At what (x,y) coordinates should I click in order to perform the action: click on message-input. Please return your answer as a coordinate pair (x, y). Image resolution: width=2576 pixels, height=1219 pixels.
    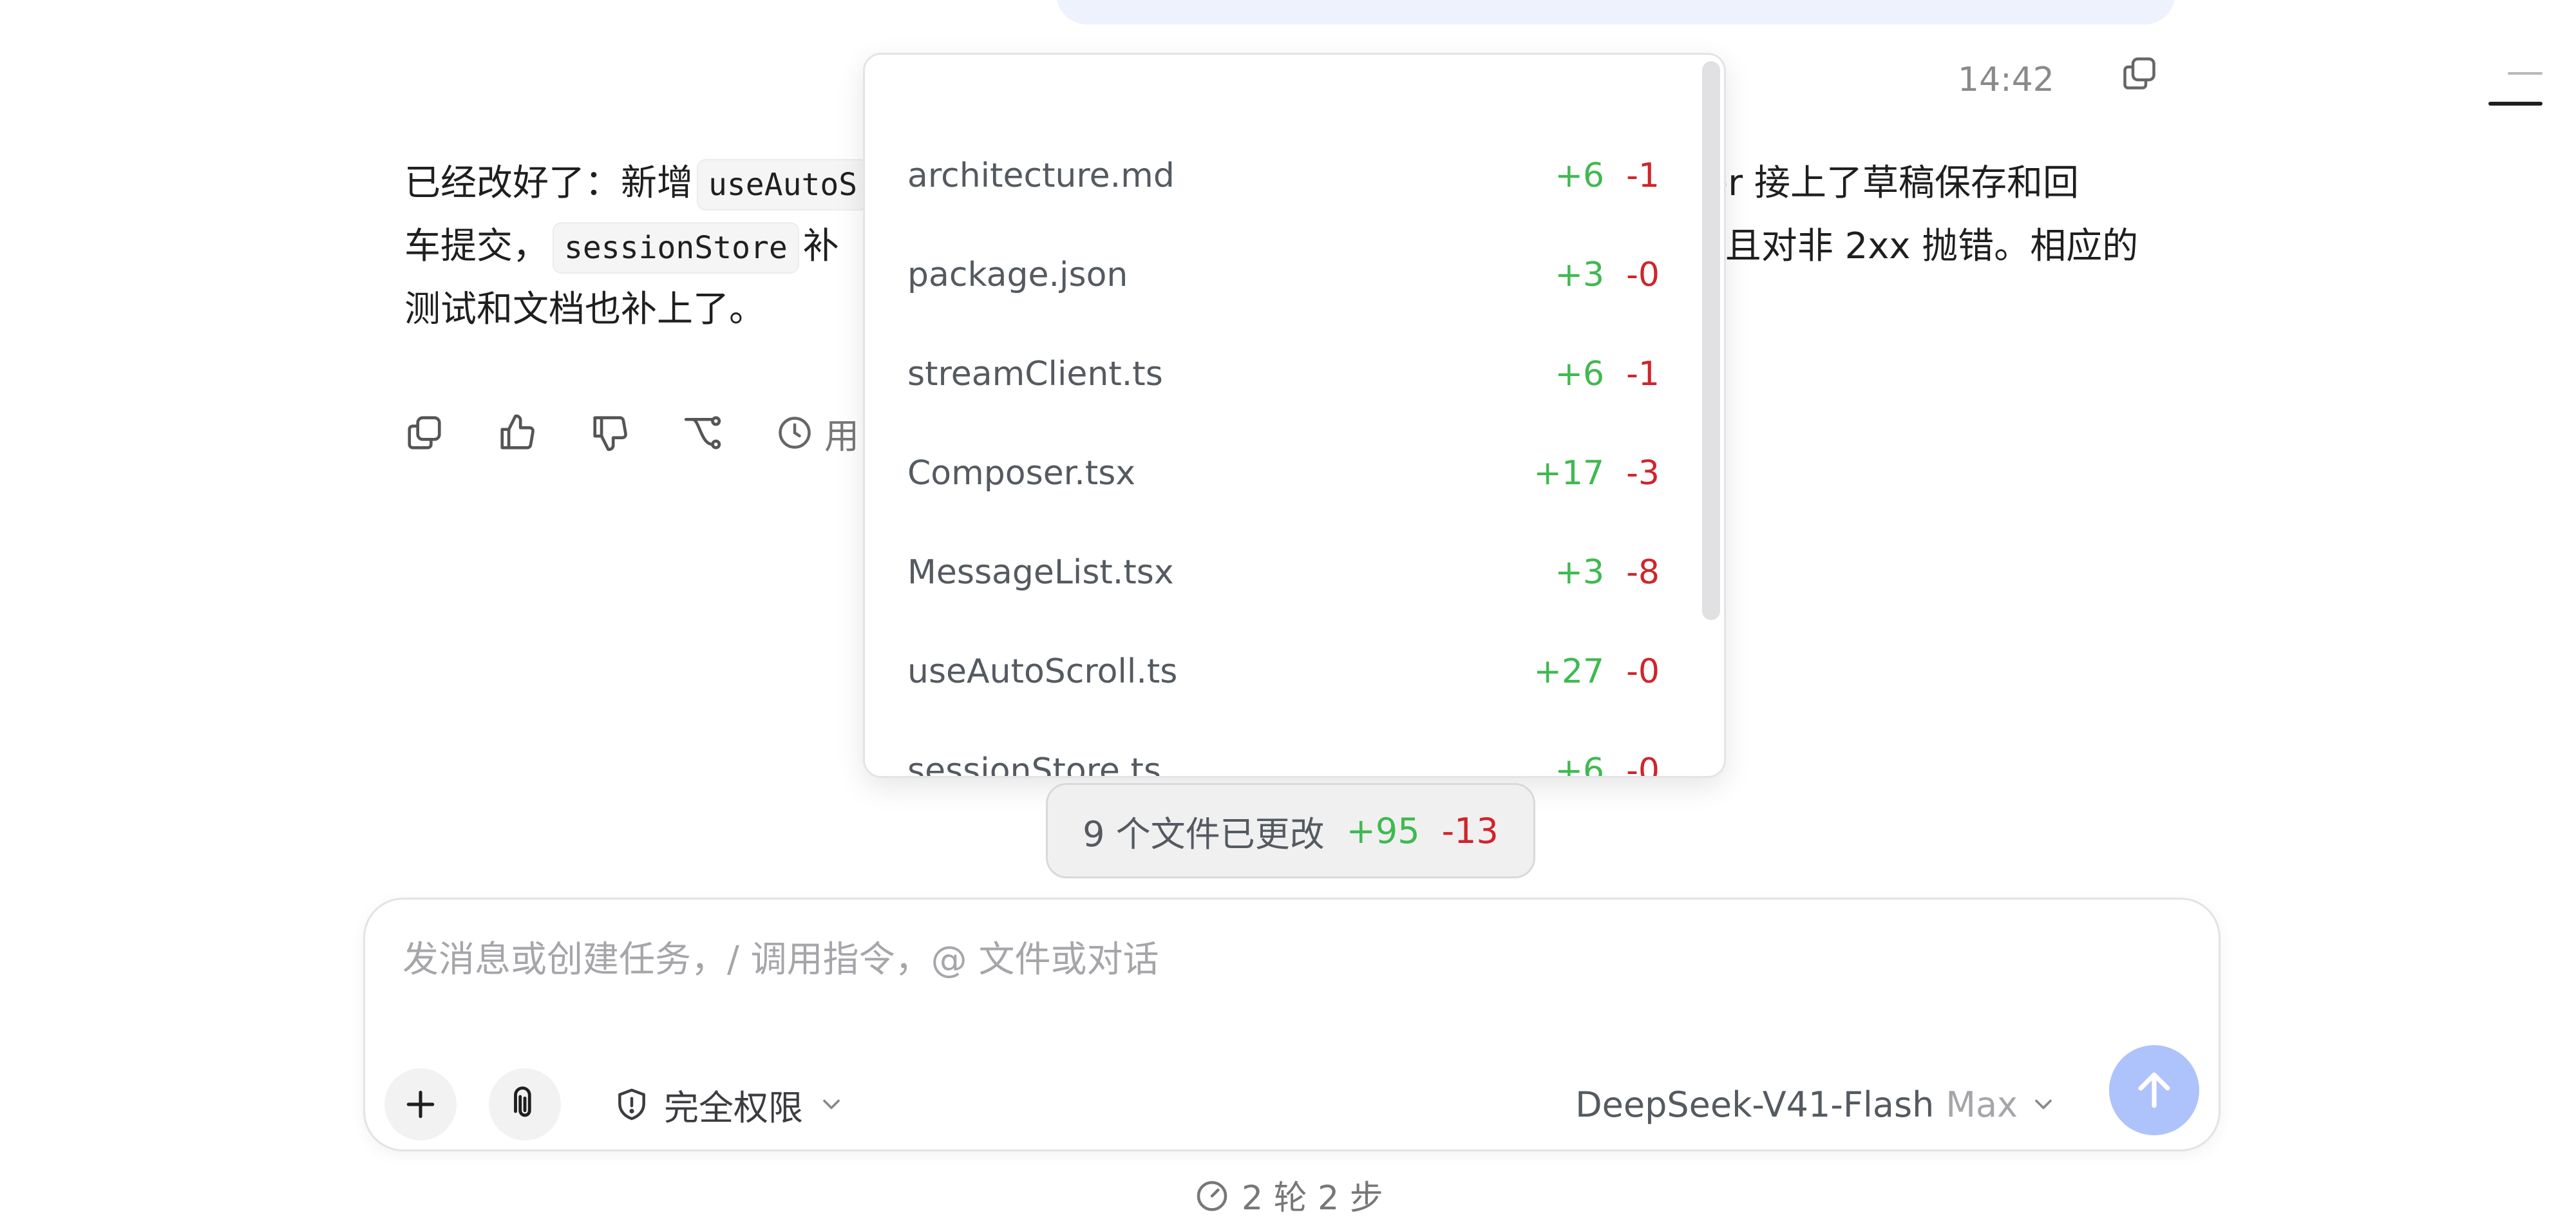
    Looking at the image, I should click on (1272, 959).